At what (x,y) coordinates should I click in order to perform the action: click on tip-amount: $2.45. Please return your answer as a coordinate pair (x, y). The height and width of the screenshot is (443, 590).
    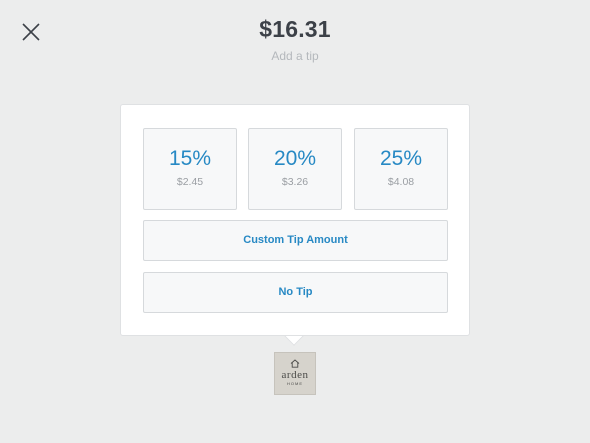
    Looking at the image, I should click on (190, 182).